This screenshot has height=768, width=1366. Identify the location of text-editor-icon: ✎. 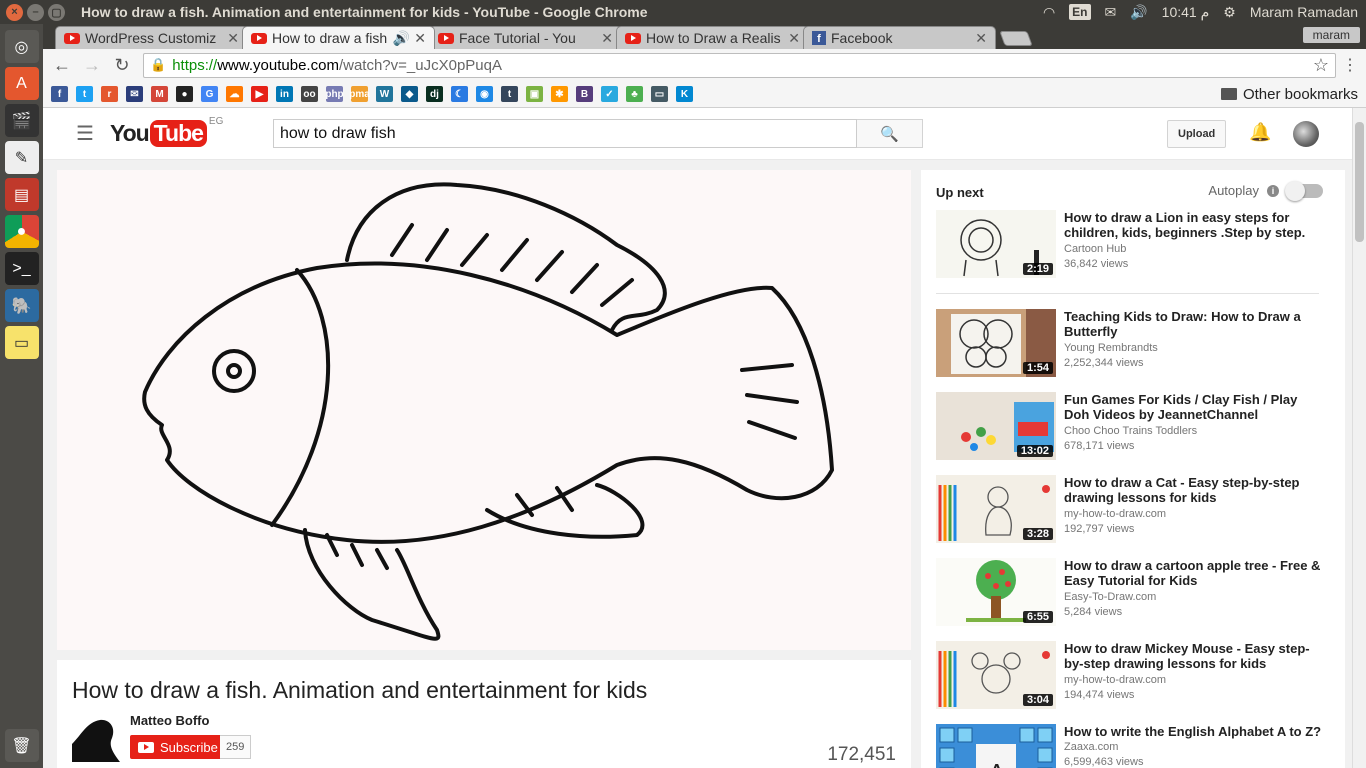
(21, 157).